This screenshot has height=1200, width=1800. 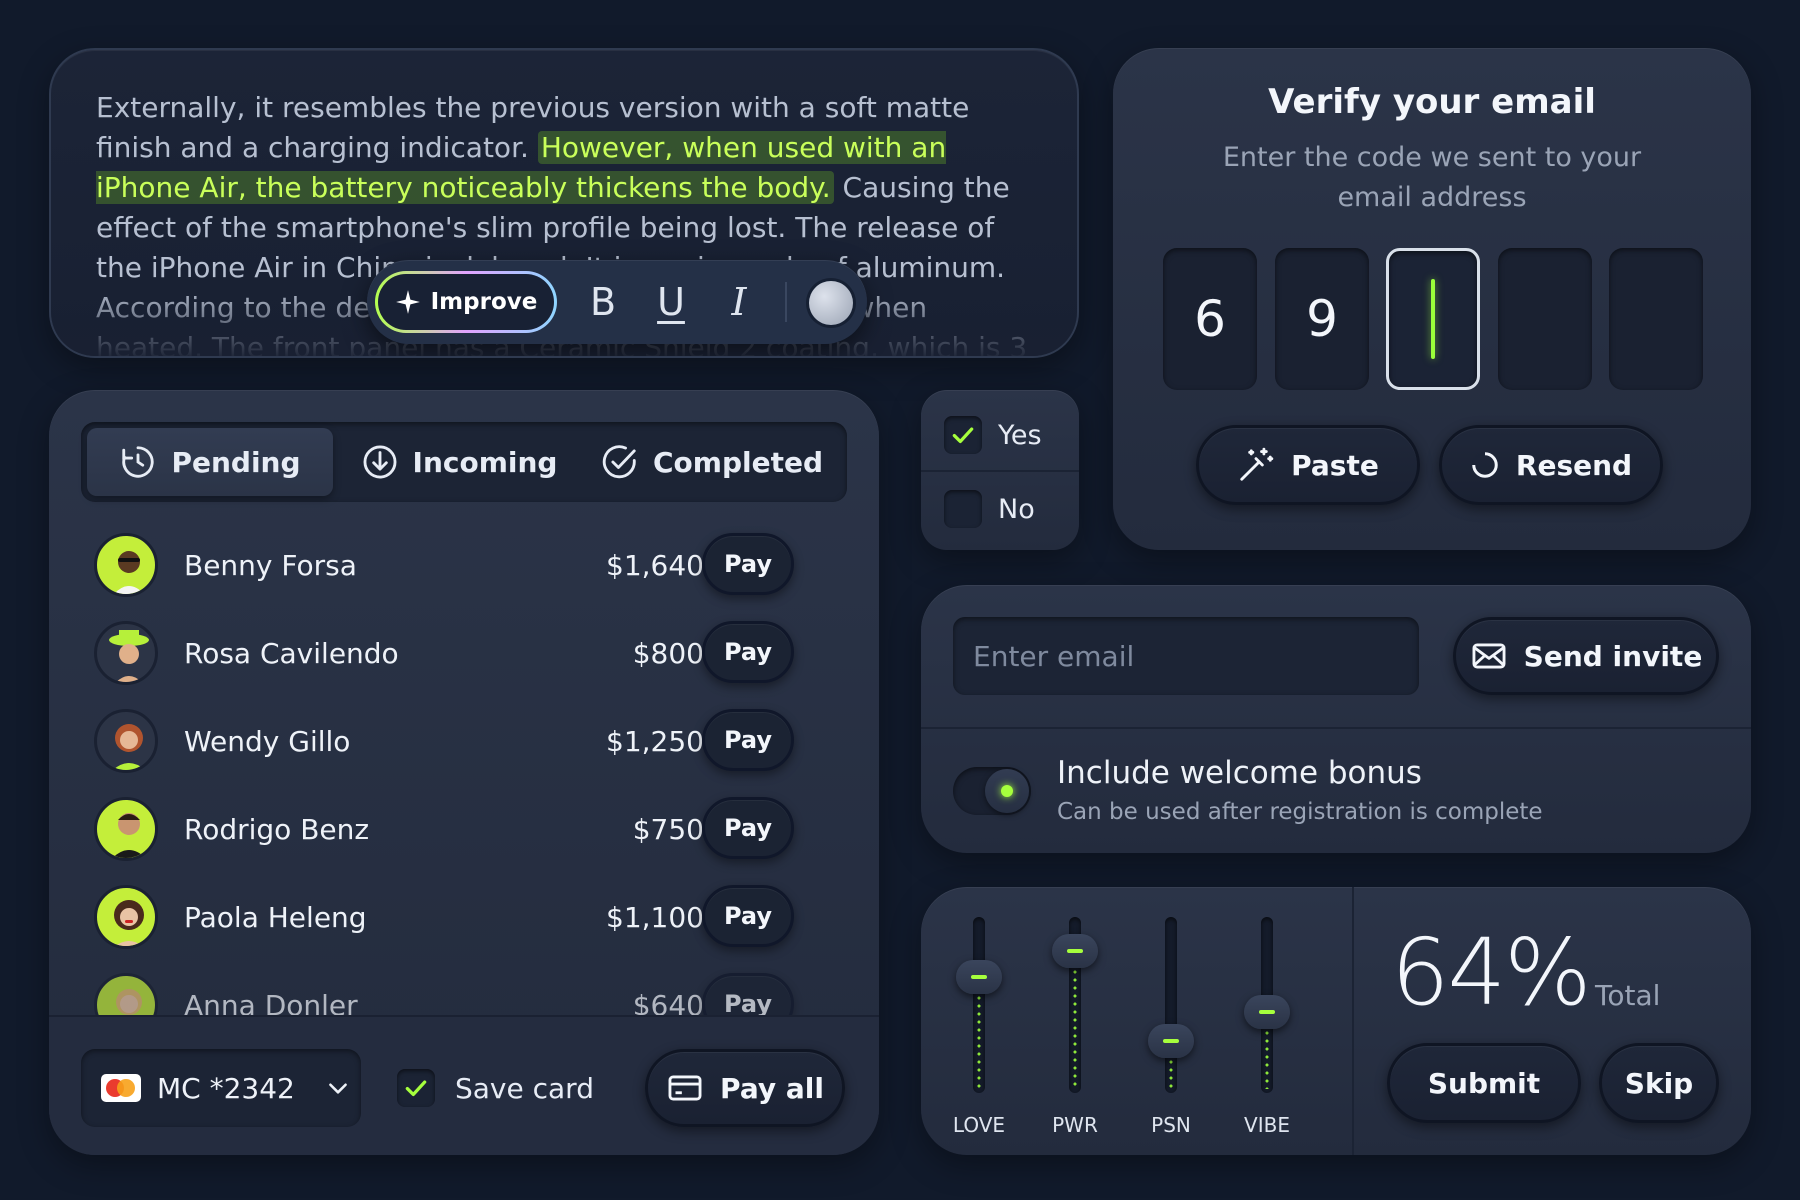 What do you see at coordinates (1007, 791) in the screenshot?
I see `toggle-knob` at bounding box center [1007, 791].